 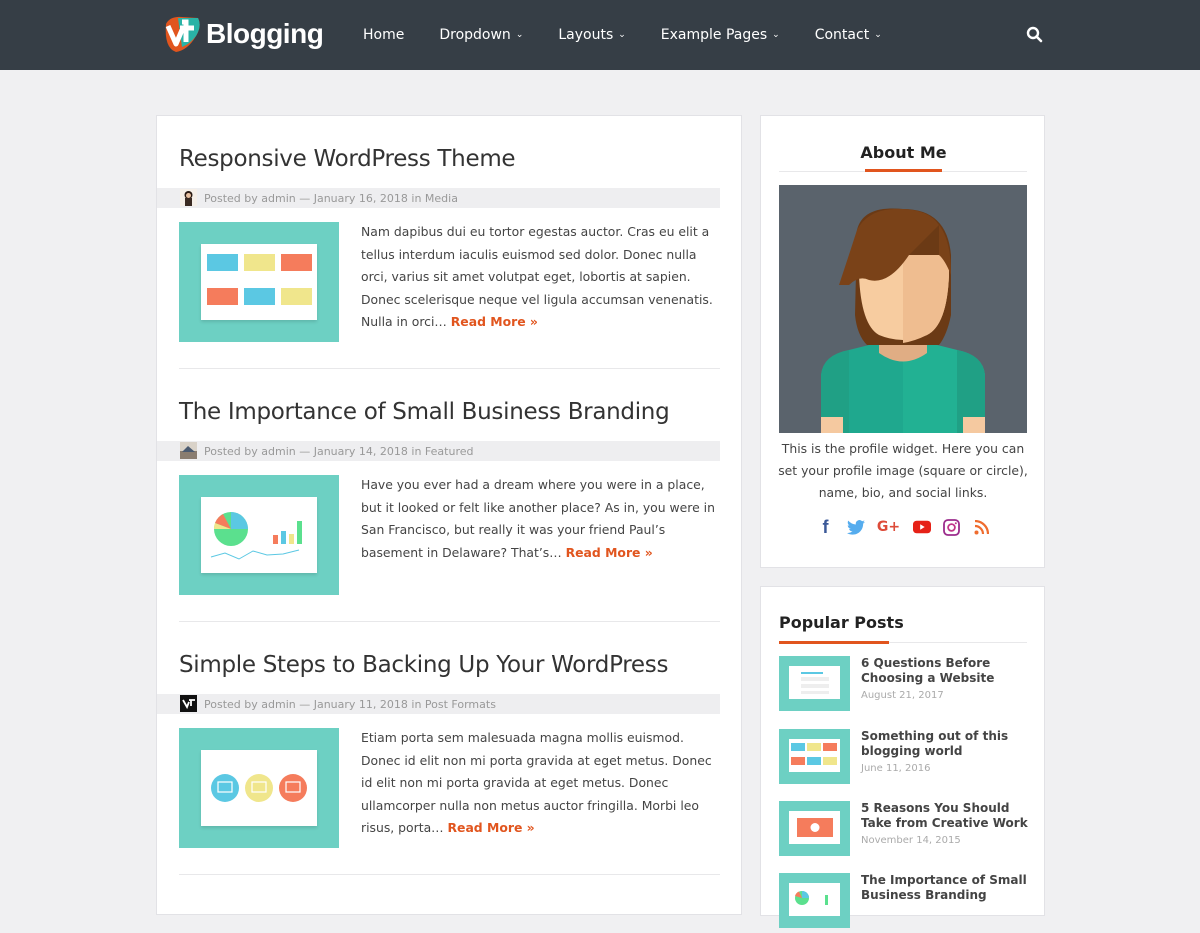 I want to click on widget-title: Popular Posts, so click(x=841, y=622).